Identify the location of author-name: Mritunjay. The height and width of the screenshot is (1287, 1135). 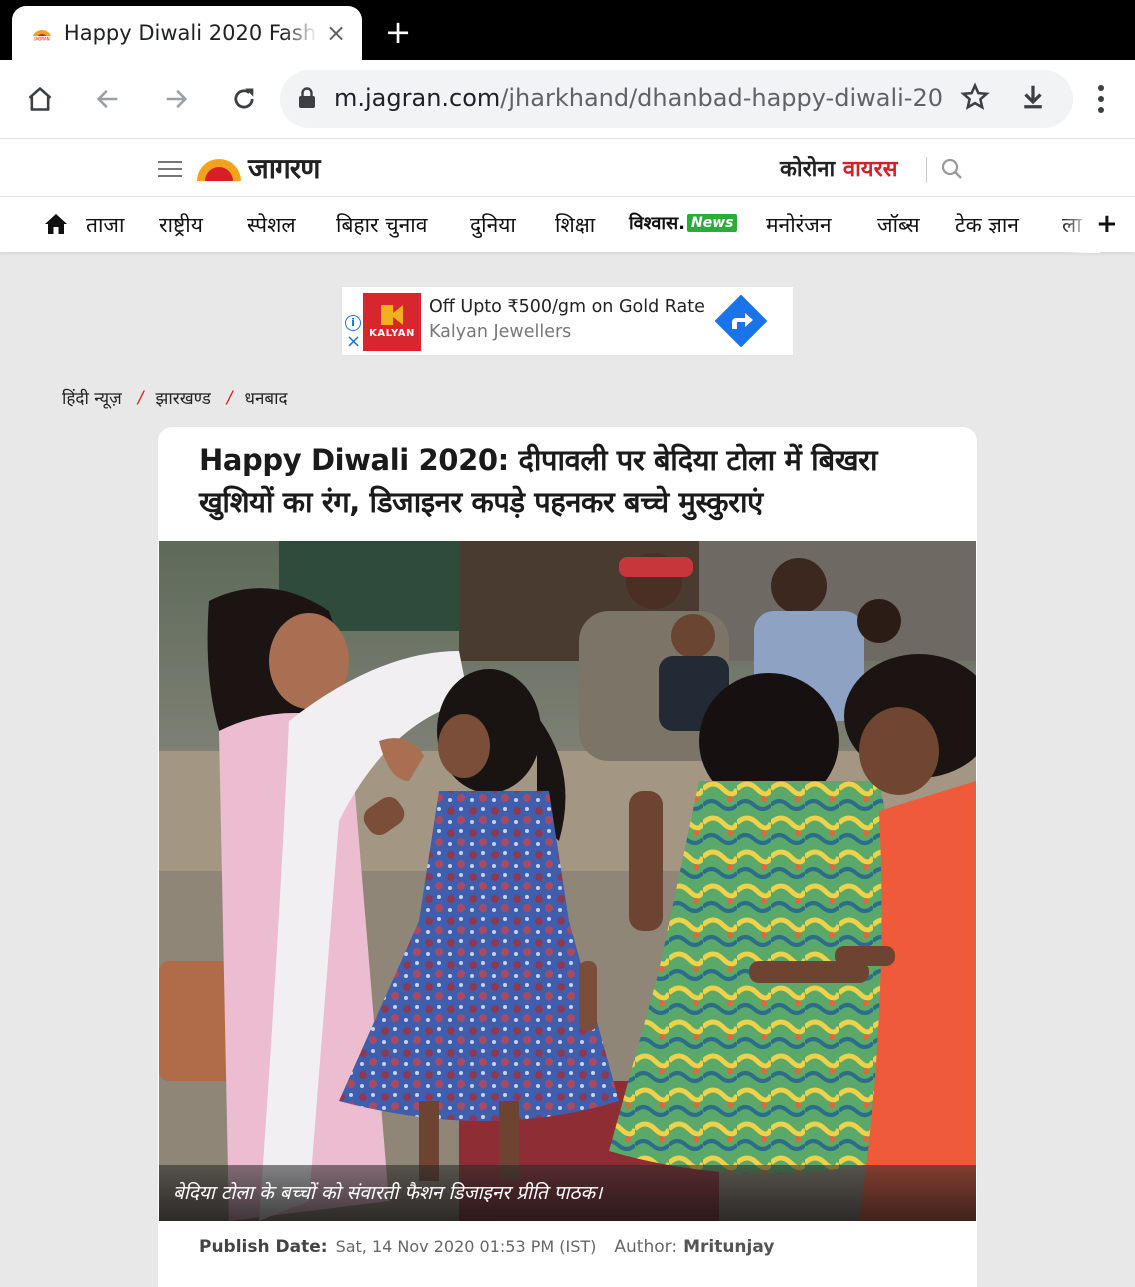
(728, 1247).